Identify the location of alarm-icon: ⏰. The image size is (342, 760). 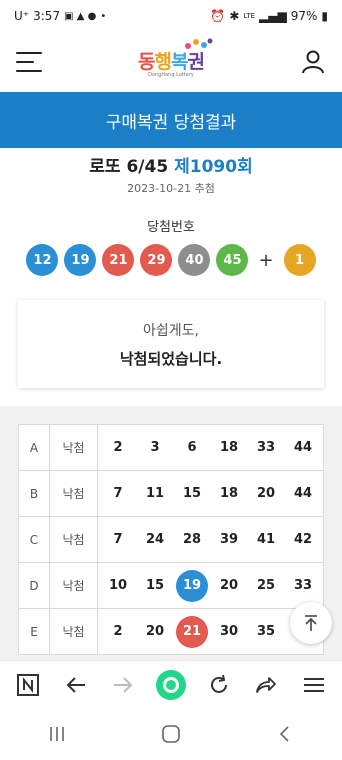
(218, 16).